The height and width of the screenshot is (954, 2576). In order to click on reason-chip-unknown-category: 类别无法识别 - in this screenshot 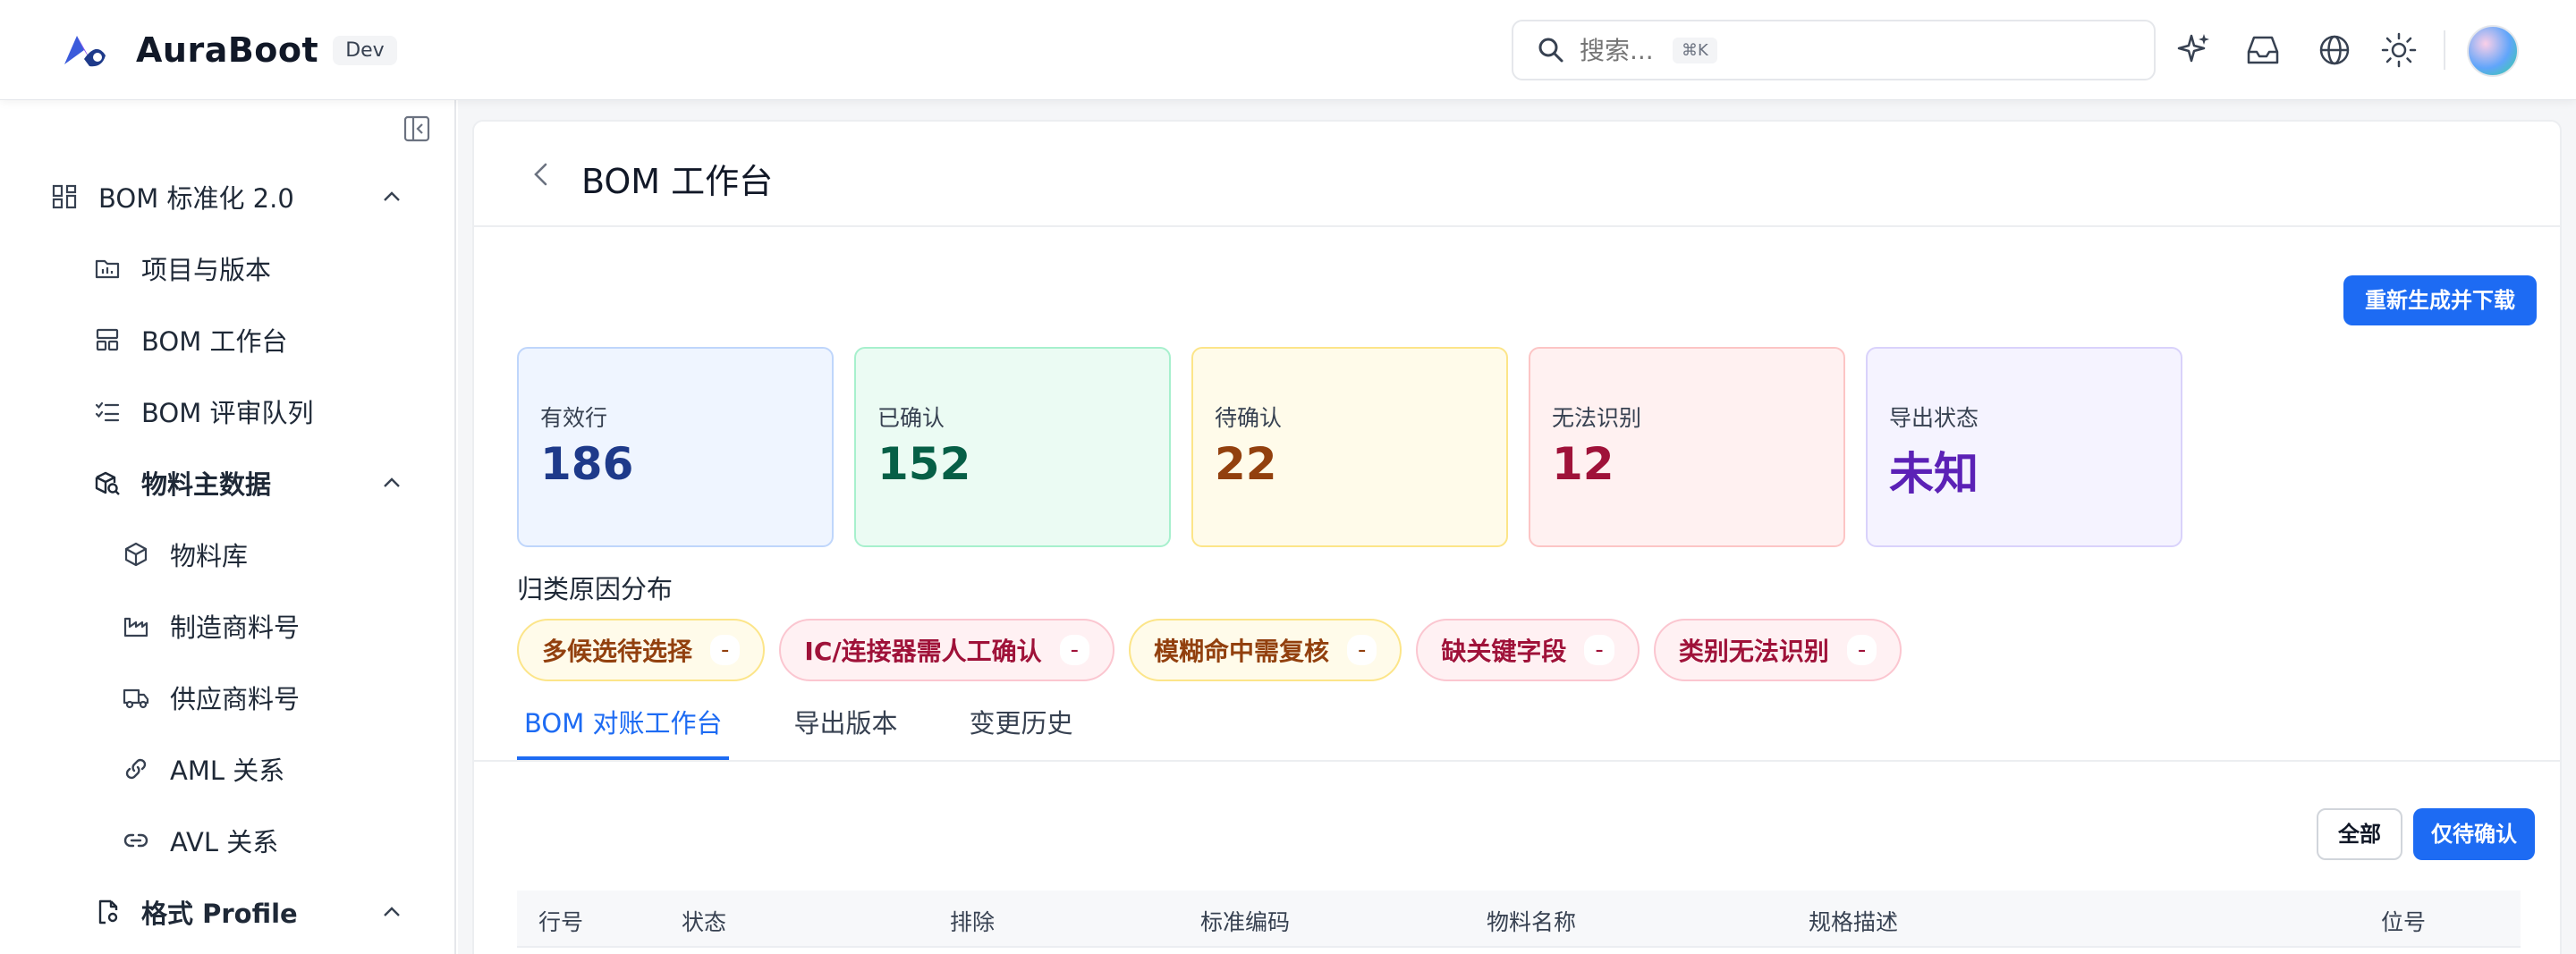, I will do `click(1777, 650)`.